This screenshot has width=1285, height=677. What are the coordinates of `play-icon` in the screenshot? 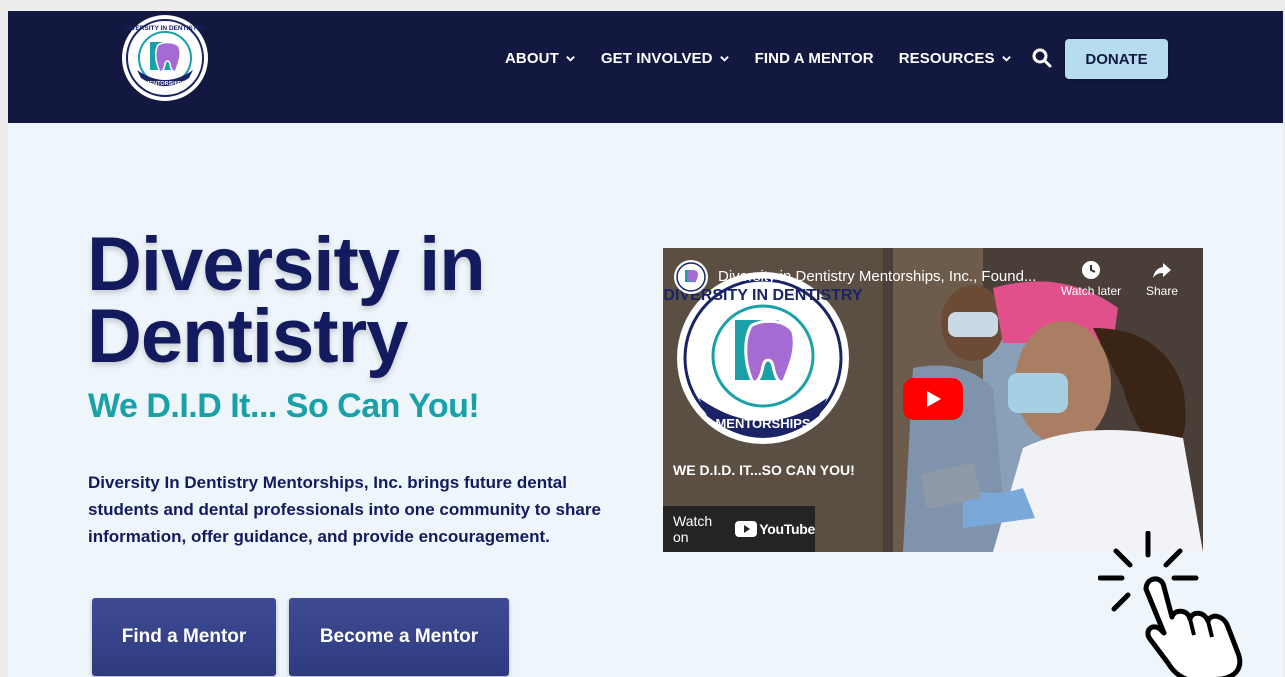 It's located at (934, 399).